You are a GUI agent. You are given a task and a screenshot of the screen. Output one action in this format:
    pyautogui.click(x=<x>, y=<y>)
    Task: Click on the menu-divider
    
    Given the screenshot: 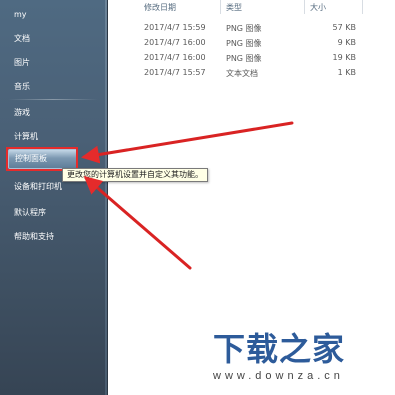 What is the action you would take?
    pyautogui.click(x=53, y=99)
    